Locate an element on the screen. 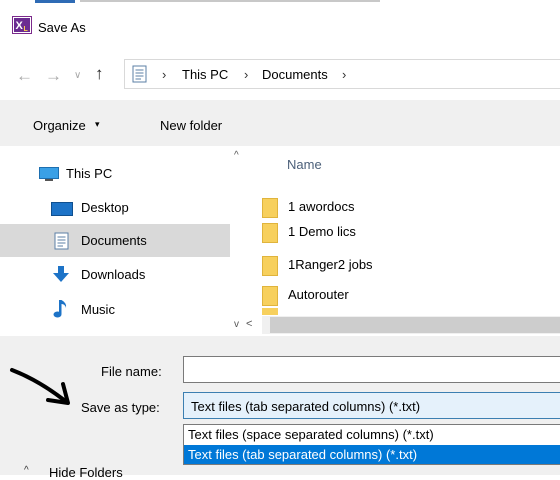 Image resolution: width=560 pixels, height=480 pixels. scroll-left-icon: < is located at coordinates (249, 324).